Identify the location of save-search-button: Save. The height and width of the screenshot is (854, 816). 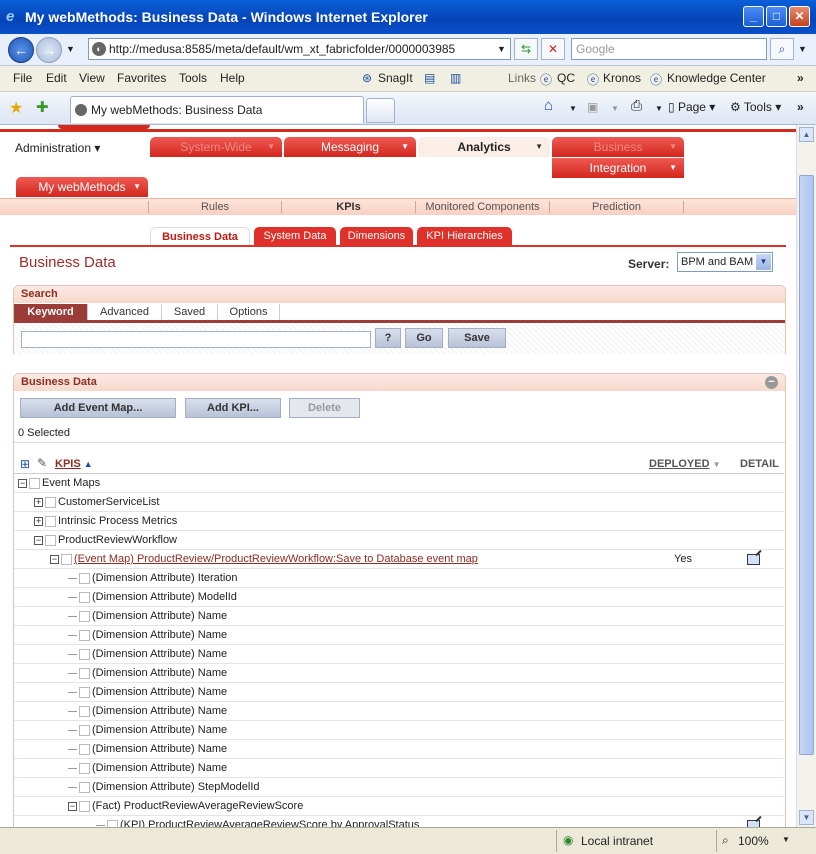
(477, 338).